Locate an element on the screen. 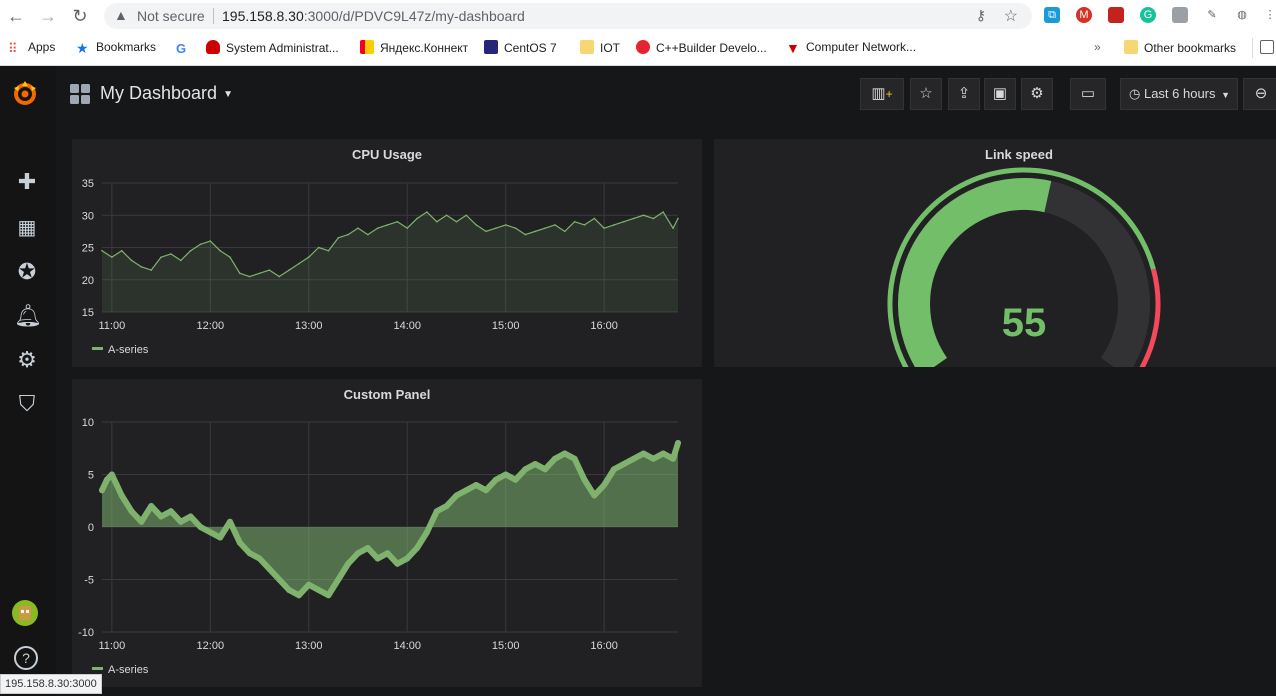  grammarly-icon: G is located at coordinates (1148, 15).